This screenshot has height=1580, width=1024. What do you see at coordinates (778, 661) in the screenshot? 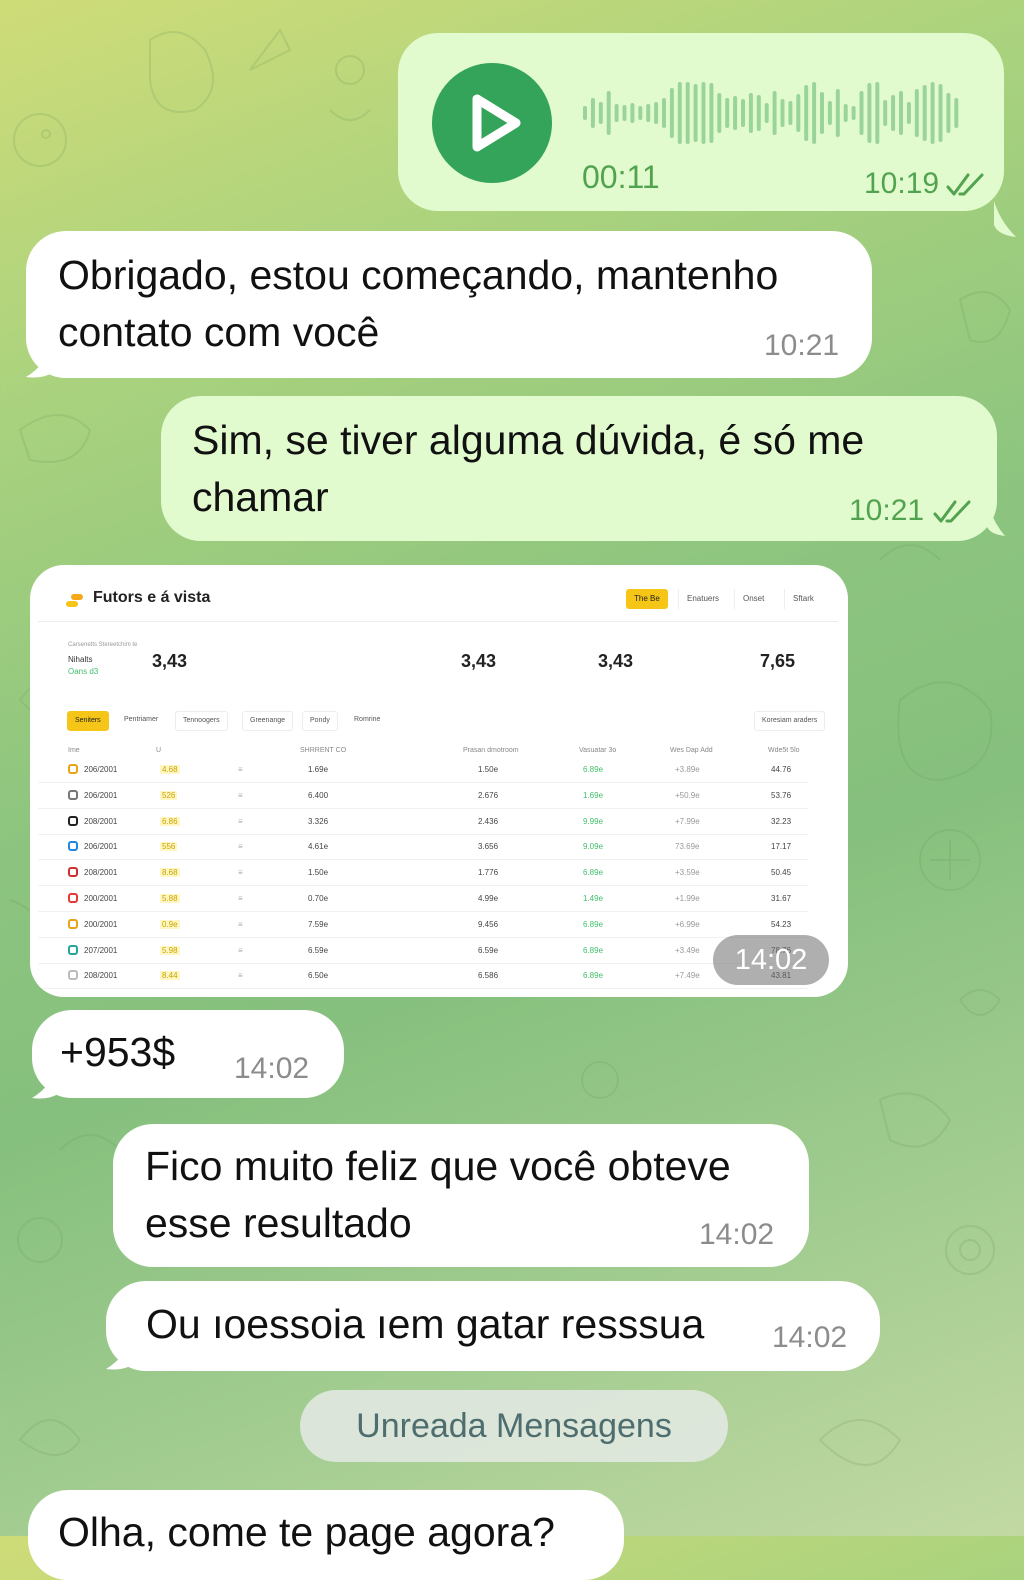
I see `stat-value: 7,65` at bounding box center [778, 661].